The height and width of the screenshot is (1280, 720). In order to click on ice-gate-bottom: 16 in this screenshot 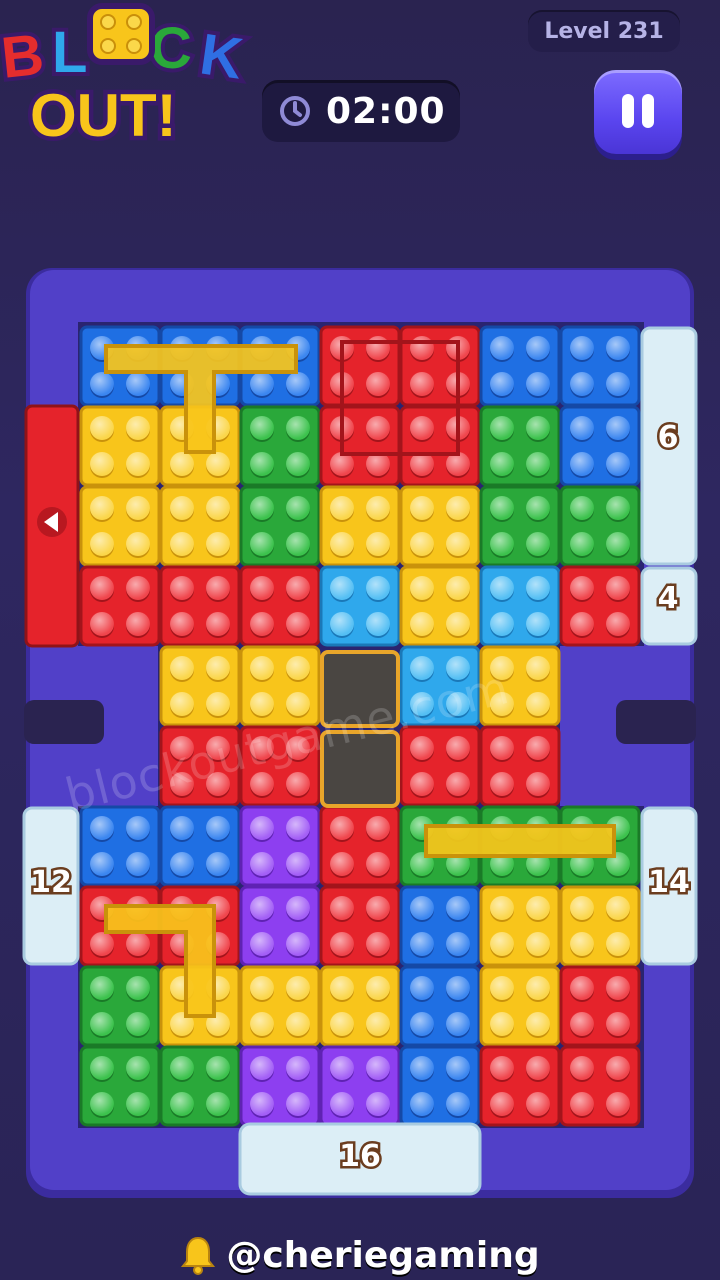, I will do `click(360, 1159)`.